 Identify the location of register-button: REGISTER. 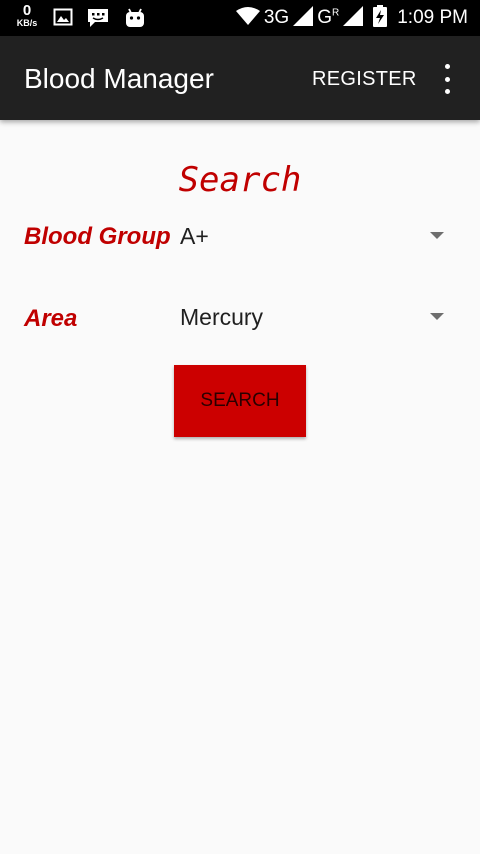
(364, 79).